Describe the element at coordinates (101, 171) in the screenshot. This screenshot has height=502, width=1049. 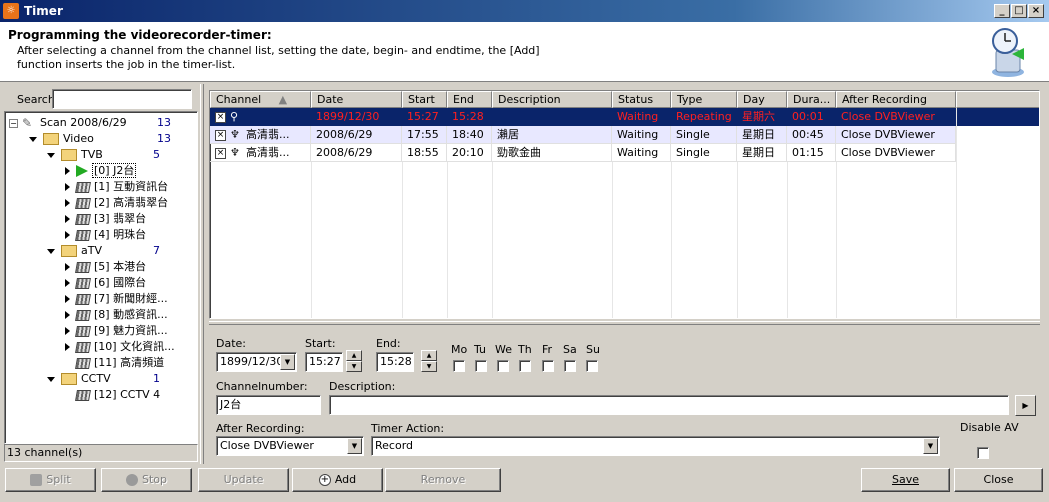
I see `tree-item-channel: [0] J2台` at that location.